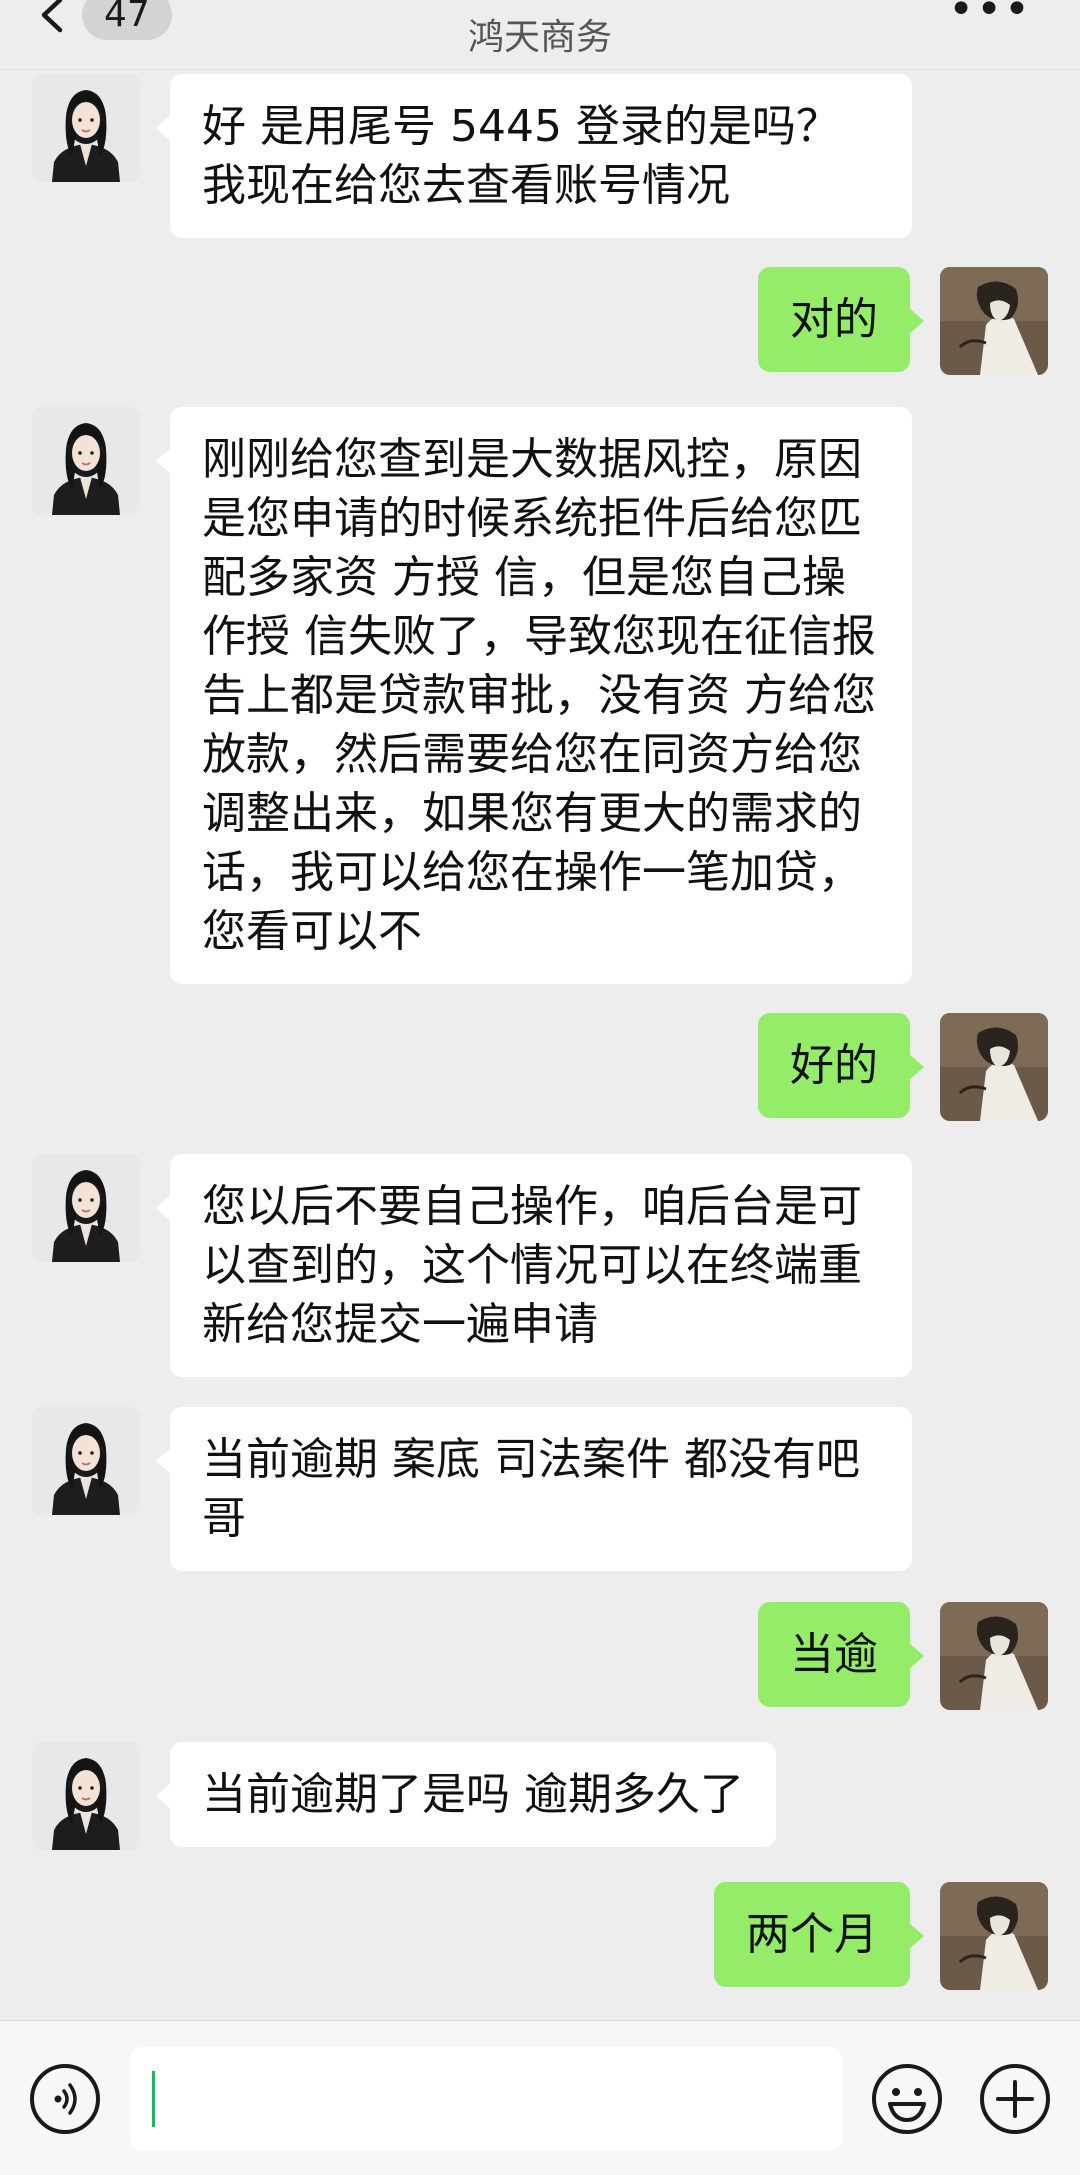 The height and width of the screenshot is (2175, 1080). Describe the element at coordinates (65, 2099) in the screenshot. I see `voice-icon` at that location.